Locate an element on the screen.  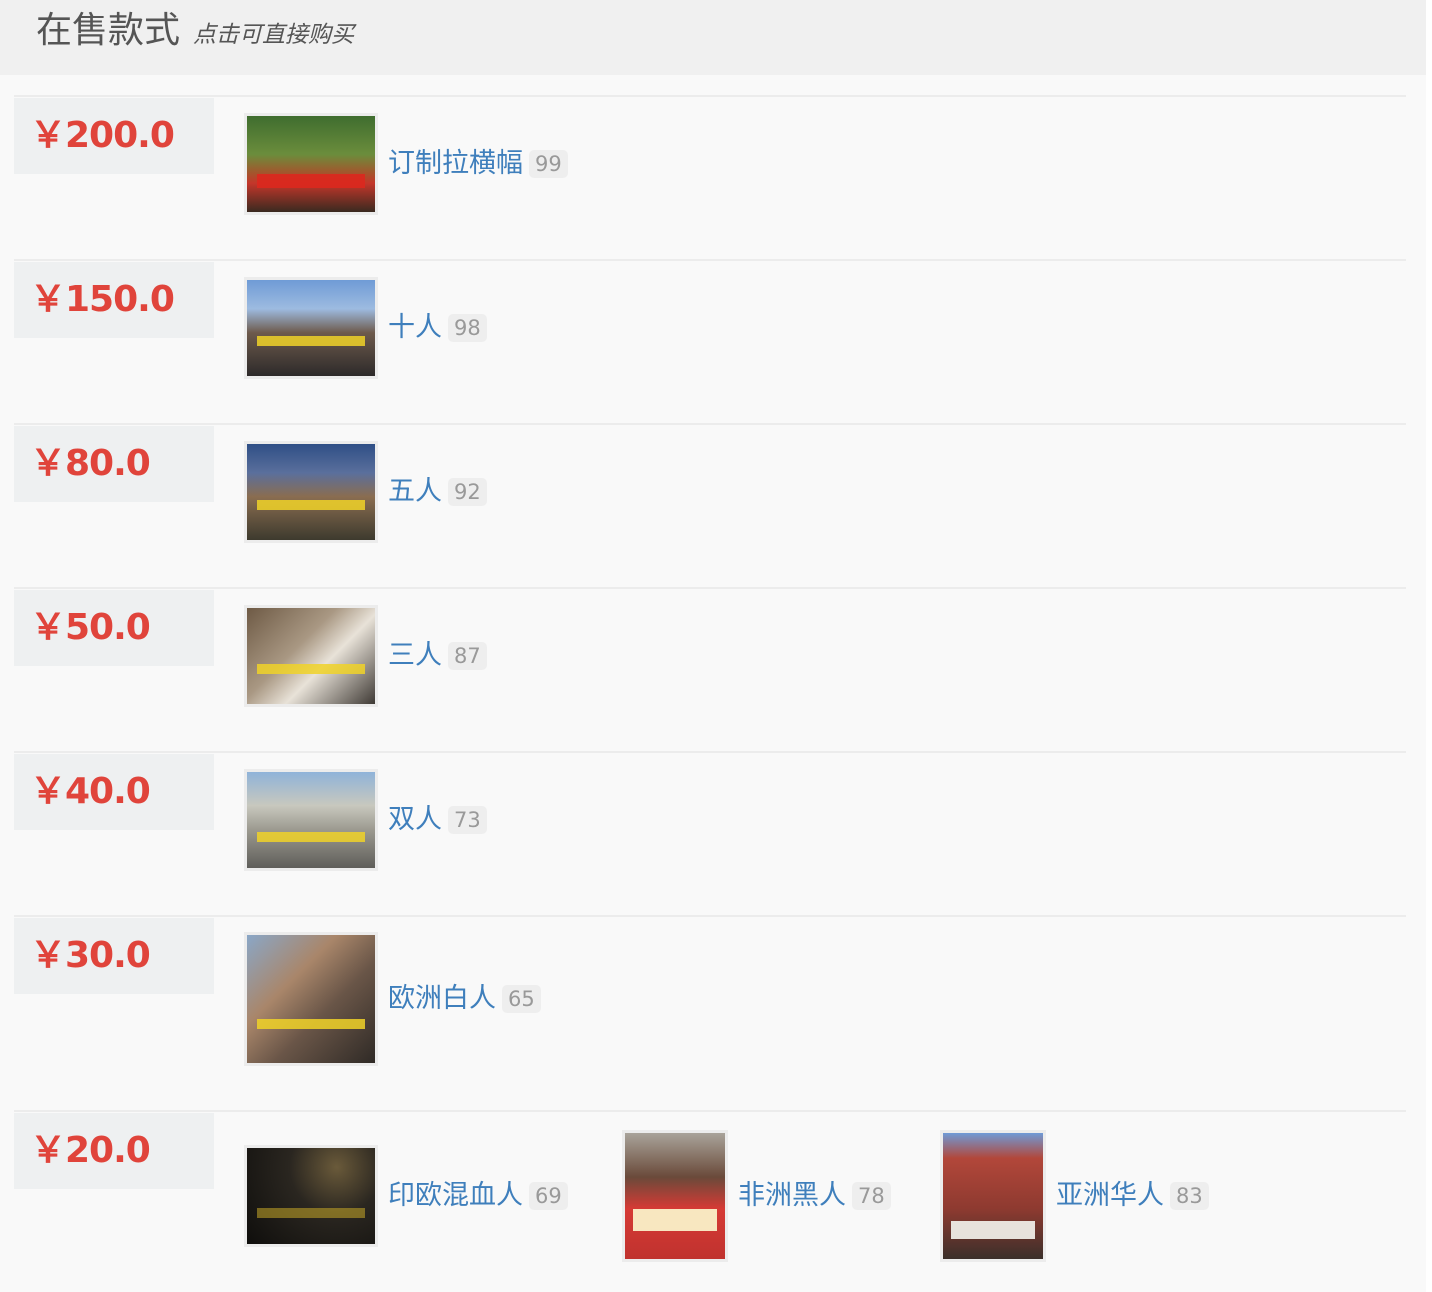
style-item-african: 非洲黑人 78 is located at coordinates (756, 1196).